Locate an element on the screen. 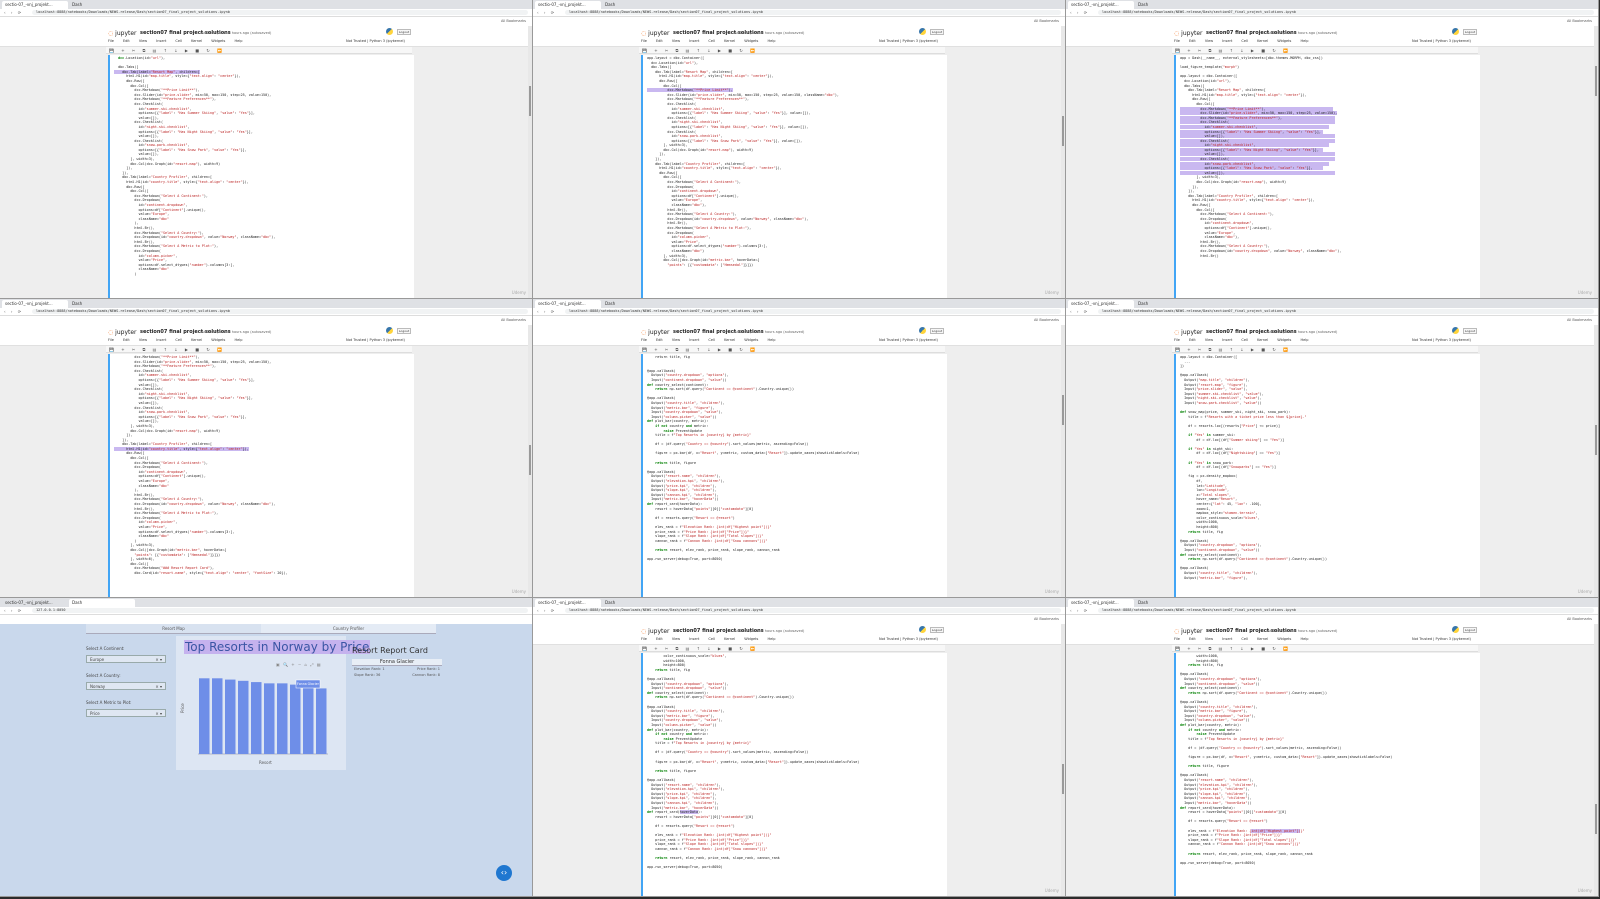 This screenshot has width=1600, height=899. navigate-button: ‹› is located at coordinates (504, 873).